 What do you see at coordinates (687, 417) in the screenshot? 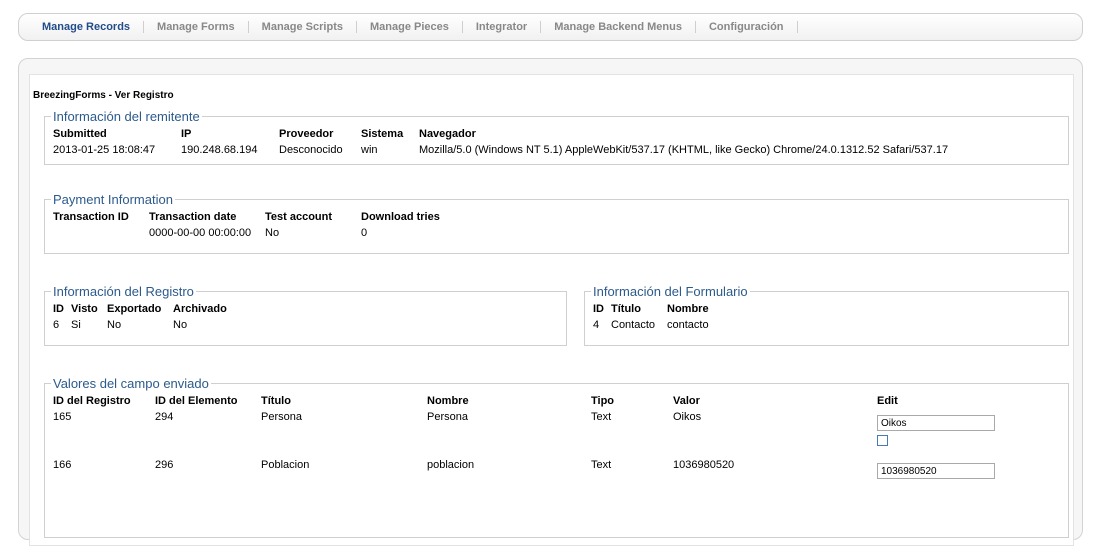
I see `valor-value: Oikos` at bounding box center [687, 417].